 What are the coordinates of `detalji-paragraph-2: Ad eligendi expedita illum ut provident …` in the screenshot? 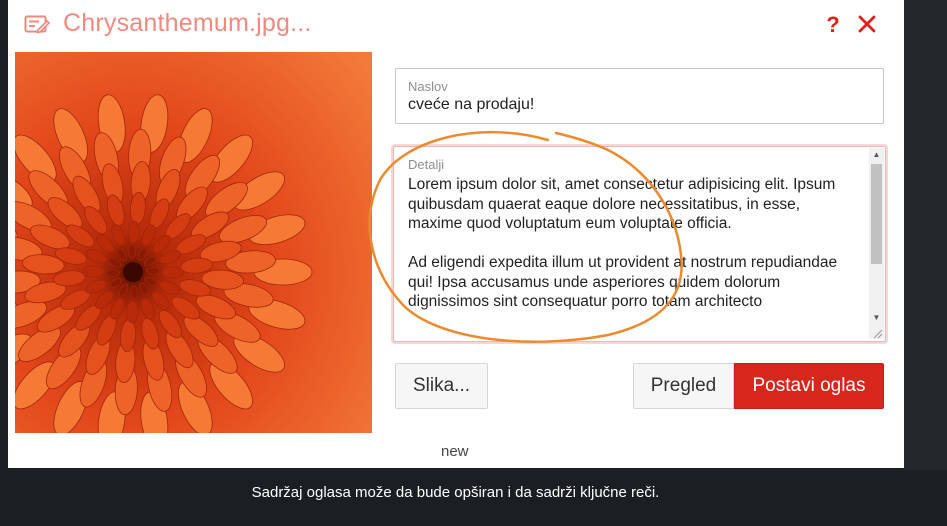 It's located at (623, 282).